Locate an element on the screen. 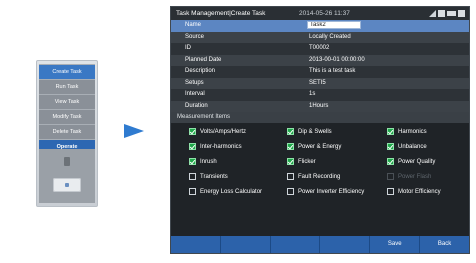 This screenshot has width=476, height=263. checkbox-label: Power Inverter Efficiency is located at coordinates (331, 192).